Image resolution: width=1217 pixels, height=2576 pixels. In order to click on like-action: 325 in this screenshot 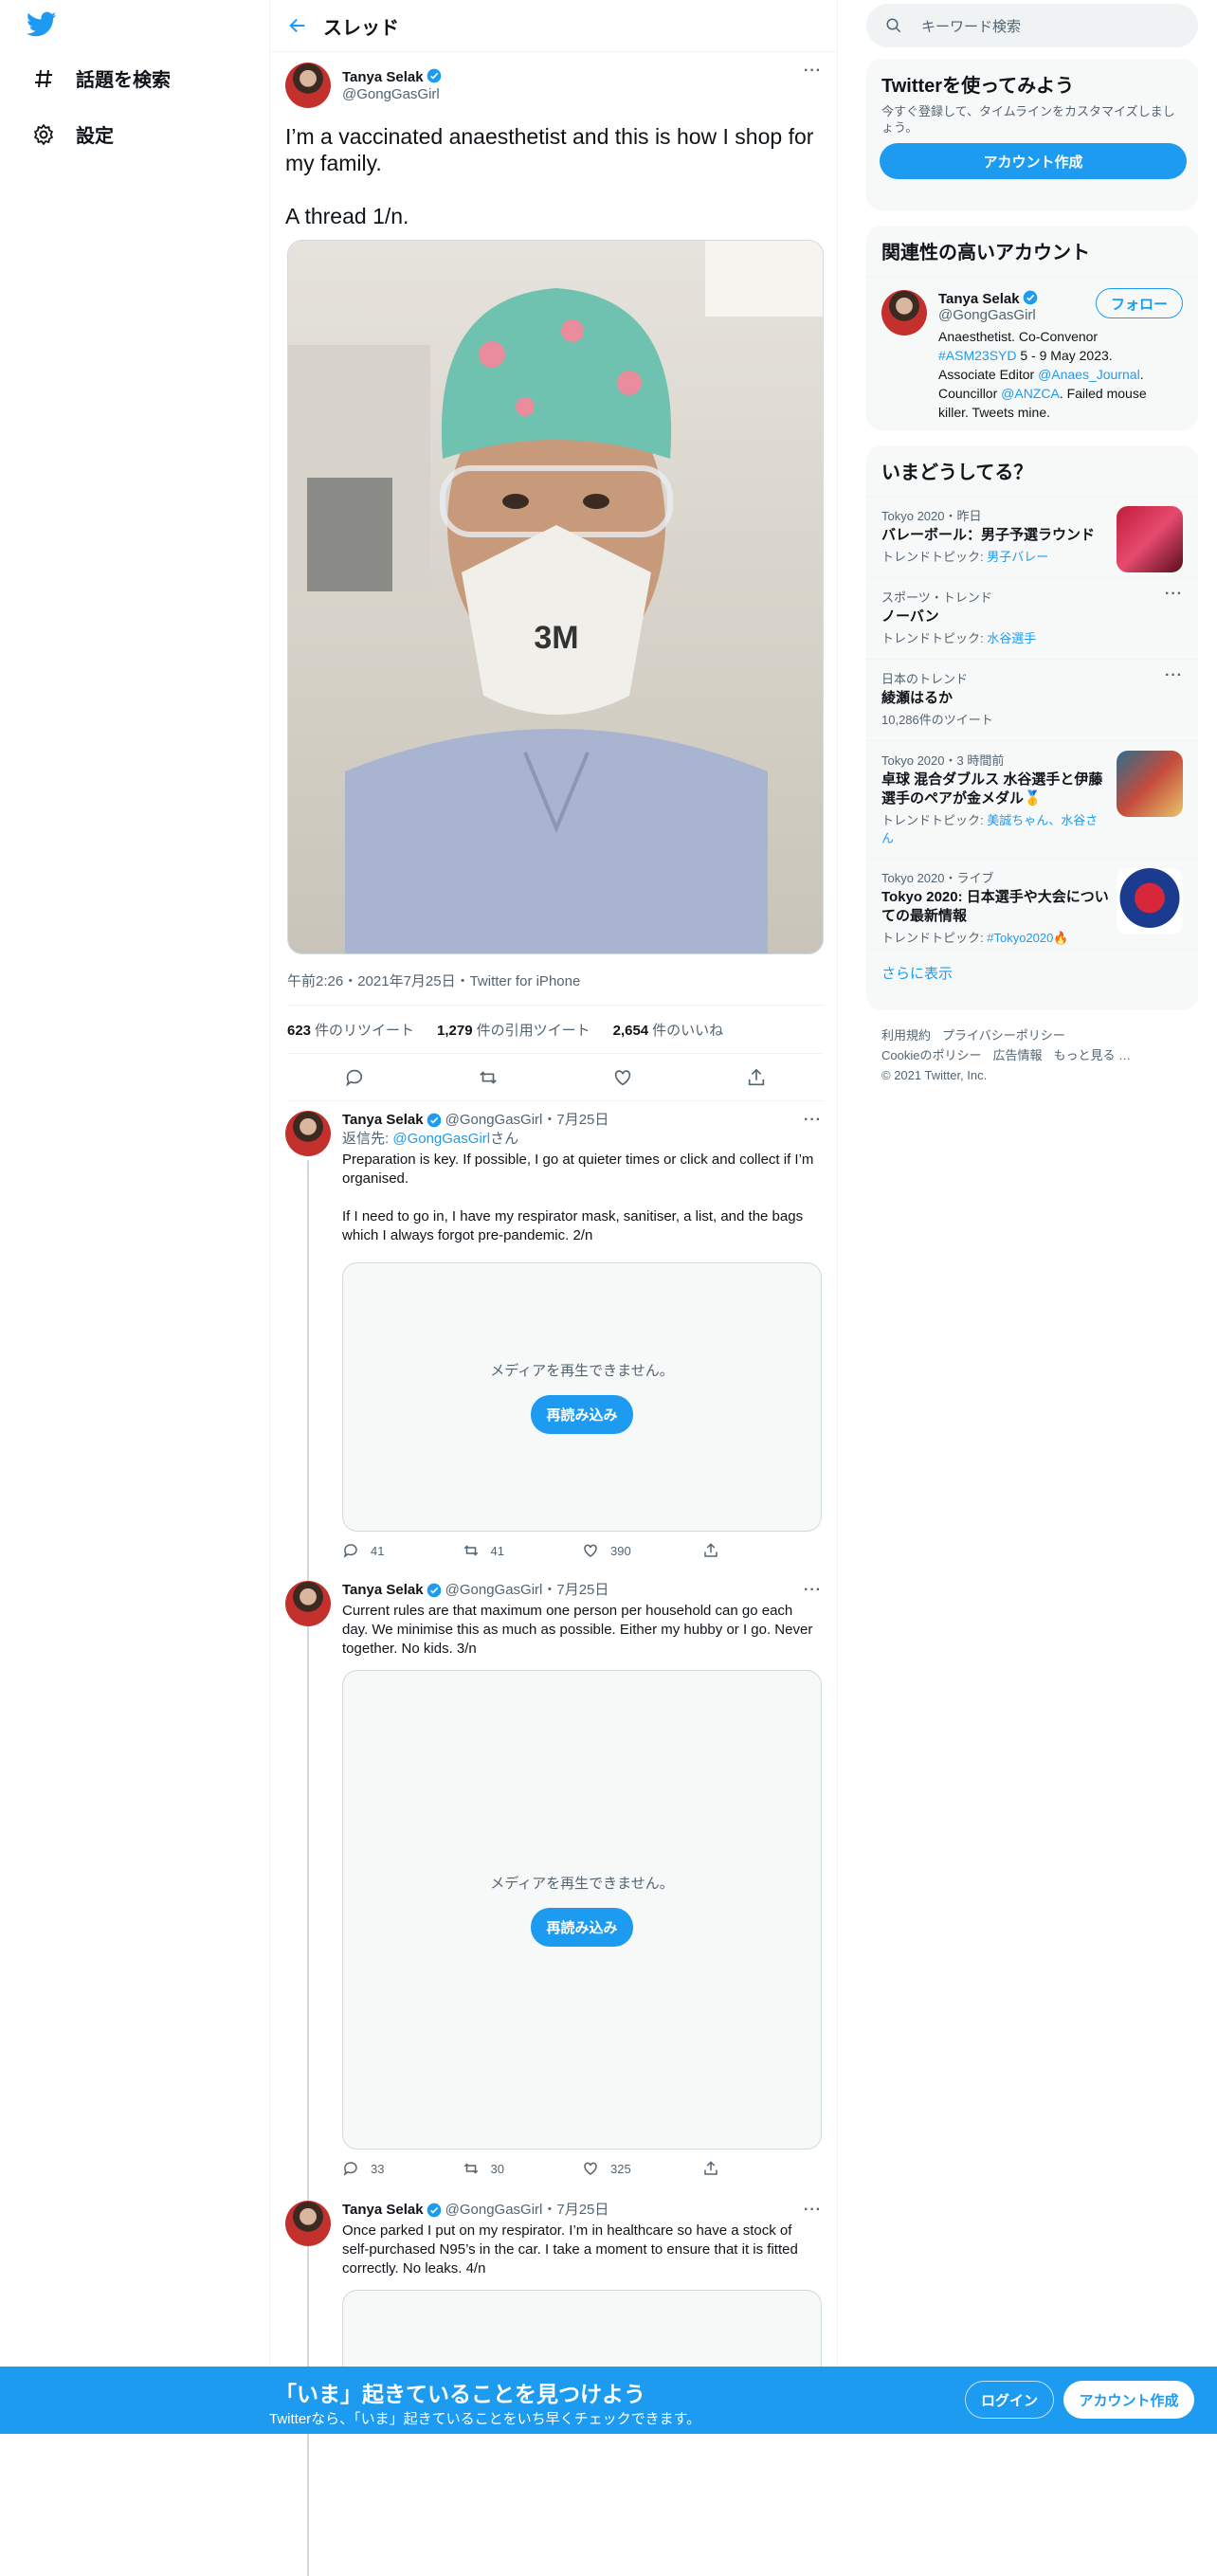, I will do `click(642, 2168)`.